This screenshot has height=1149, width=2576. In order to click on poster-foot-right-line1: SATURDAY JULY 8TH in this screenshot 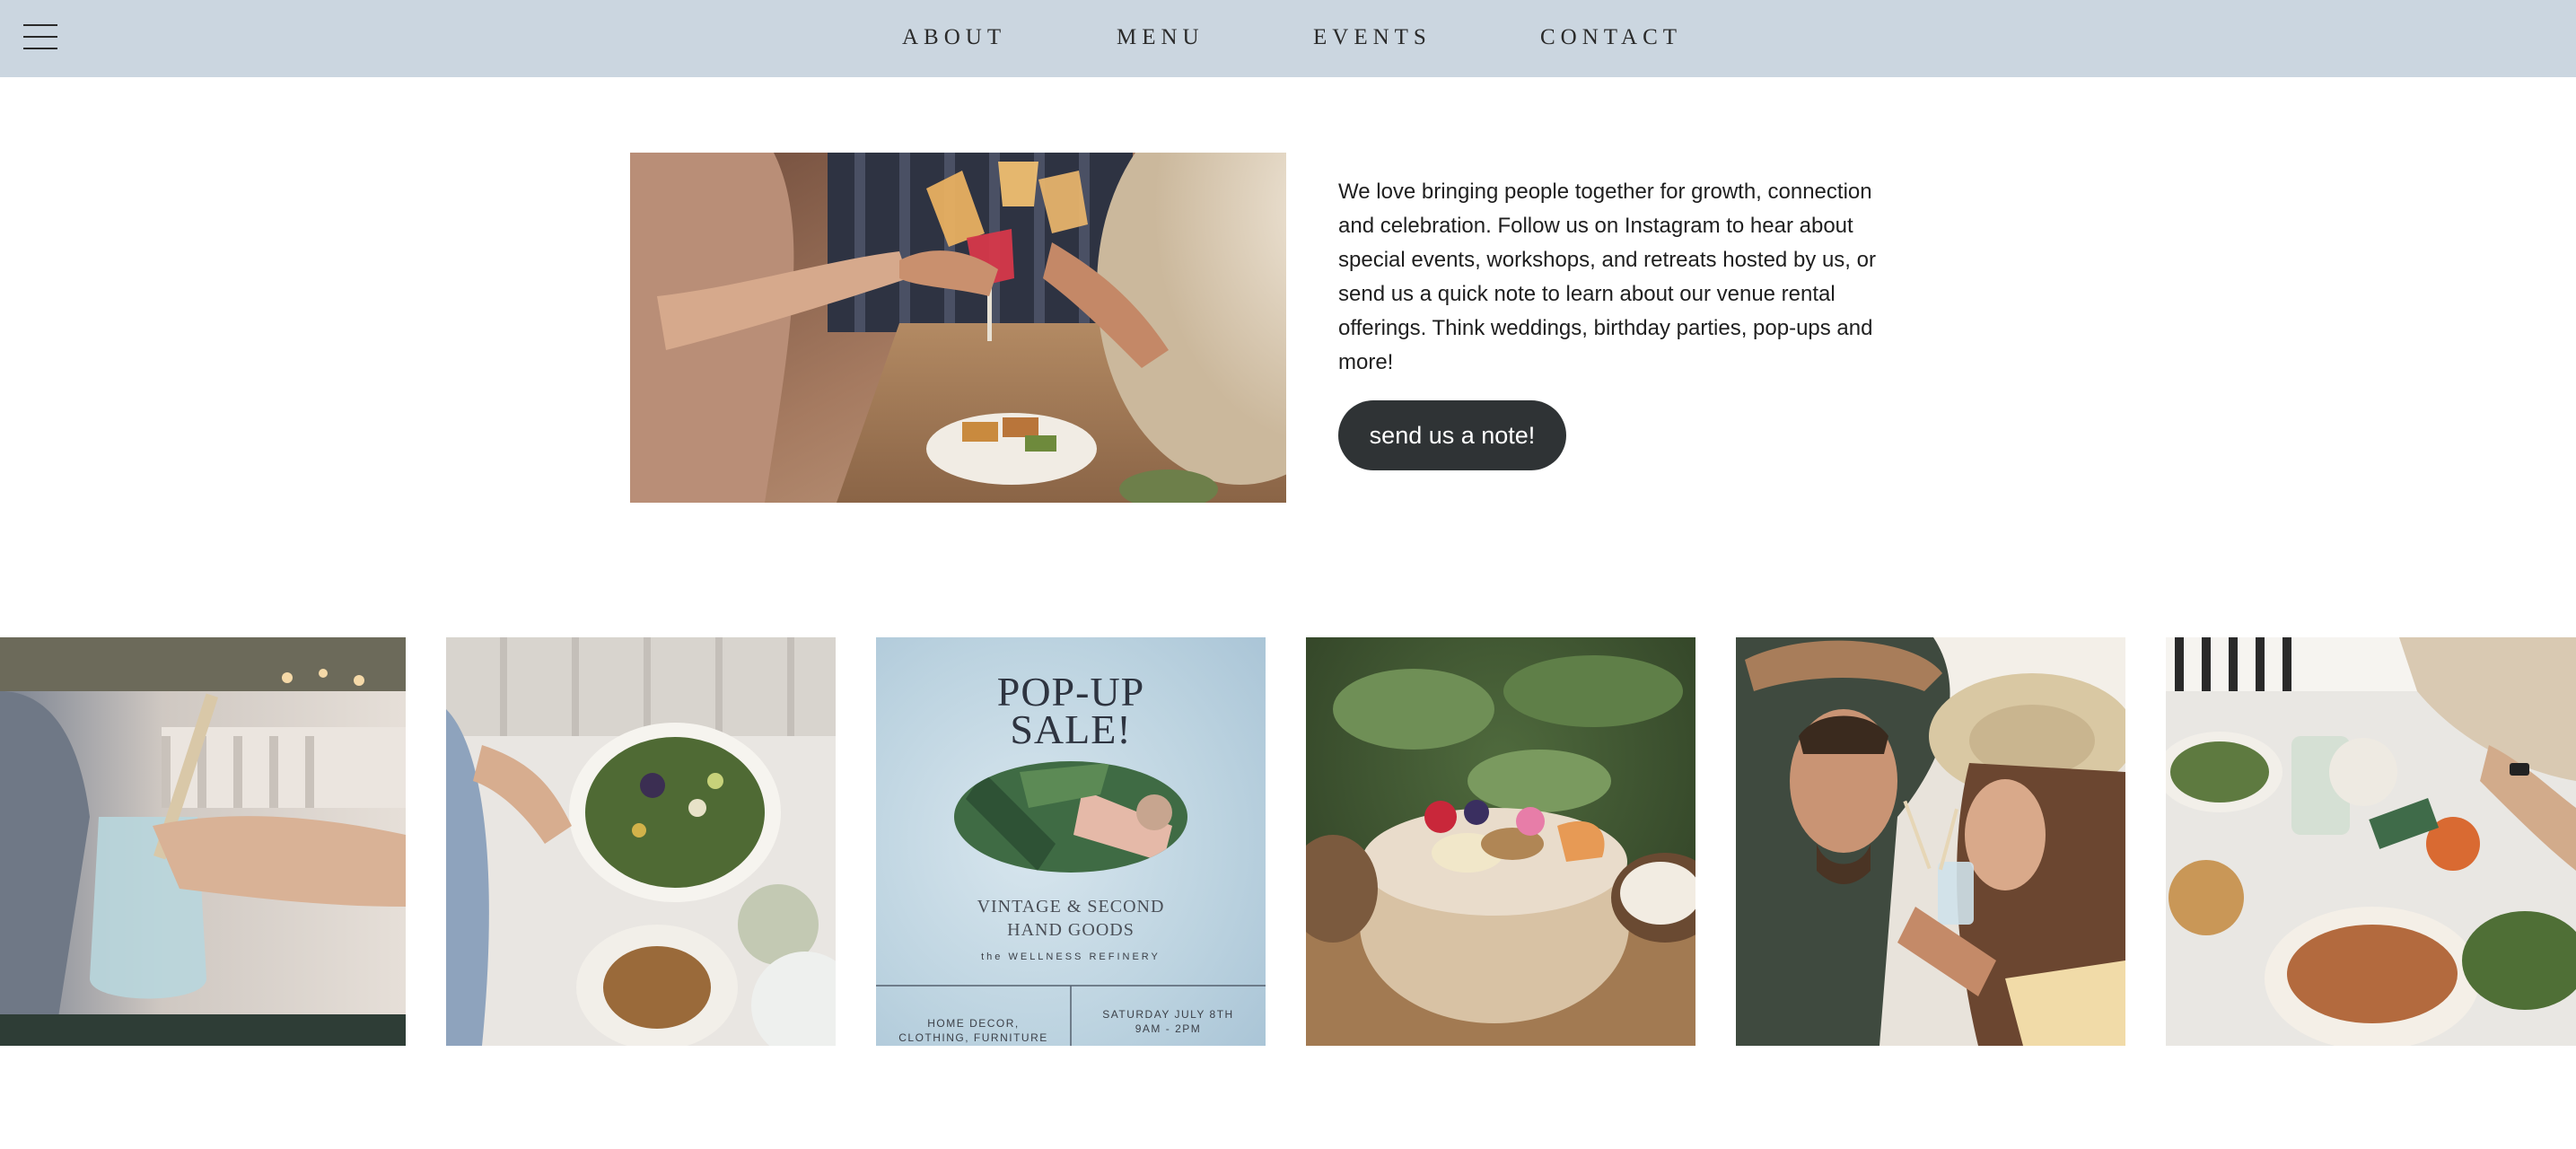, I will do `click(1168, 1015)`.